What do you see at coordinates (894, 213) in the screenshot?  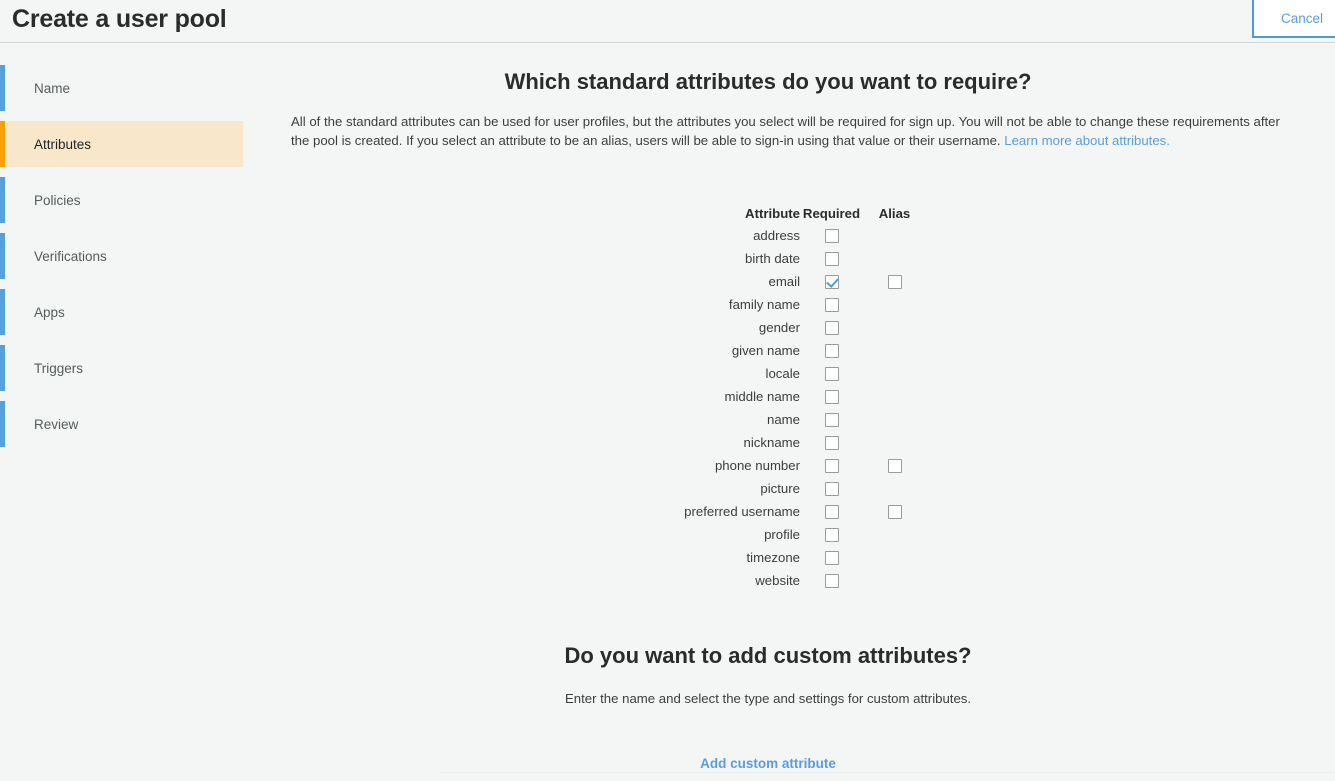 I see `alias-column-header: Alias` at bounding box center [894, 213].